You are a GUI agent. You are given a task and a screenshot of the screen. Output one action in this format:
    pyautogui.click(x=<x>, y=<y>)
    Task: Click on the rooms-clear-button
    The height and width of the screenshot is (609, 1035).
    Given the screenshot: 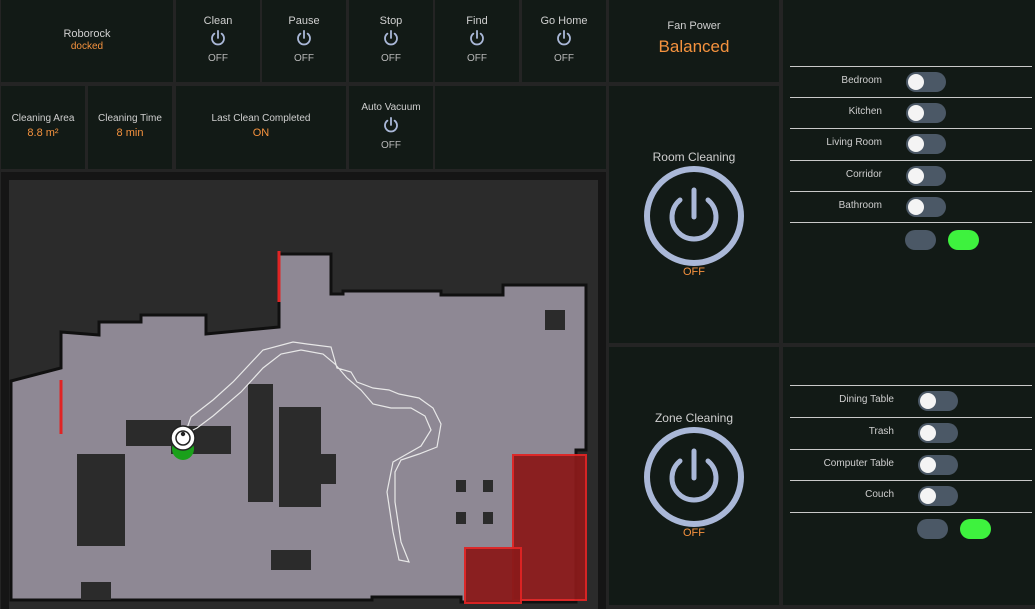 What is the action you would take?
    pyautogui.click(x=920, y=240)
    